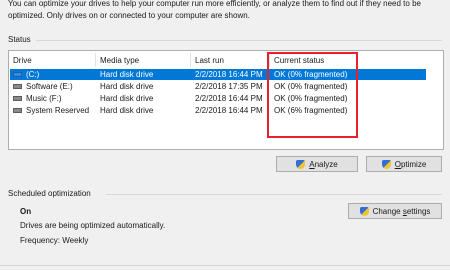  What do you see at coordinates (229, 86) in the screenshot?
I see `last-run: 2/2/2018 17:35 PM` at bounding box center [229, 86].